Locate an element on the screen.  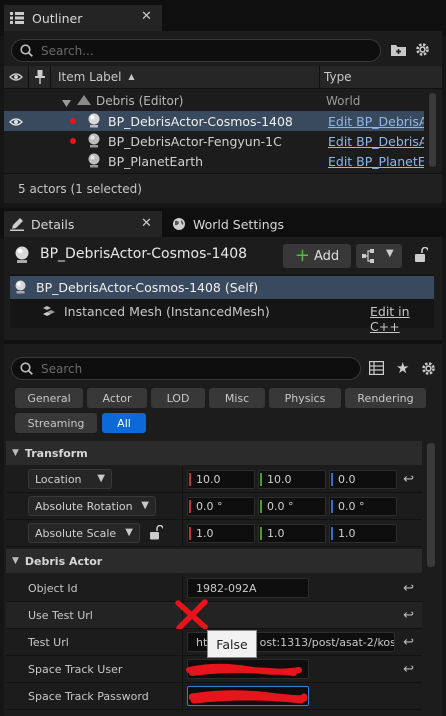
details-scrollbar is located at coordinates (431, 505).